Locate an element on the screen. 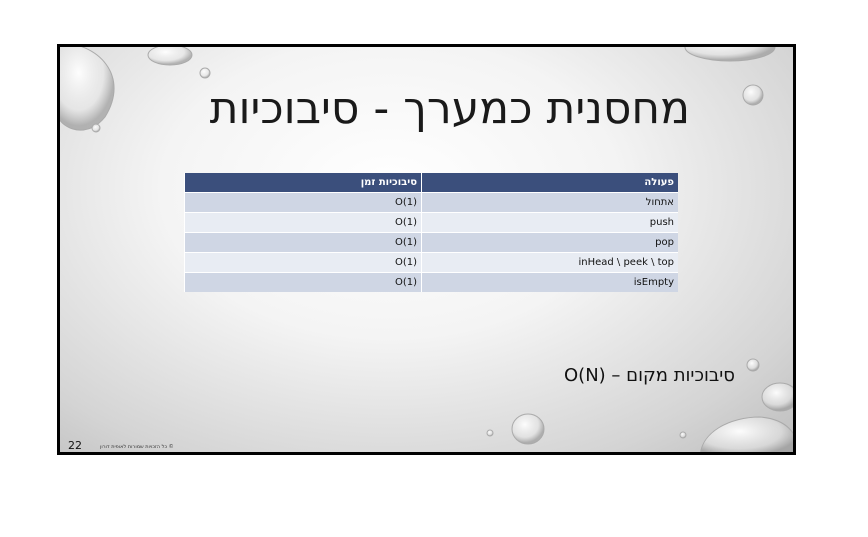 Image resolution: width=868 pixels, height=537 pixels. cell-operation: אתחול is located at coordinates (549, 202).